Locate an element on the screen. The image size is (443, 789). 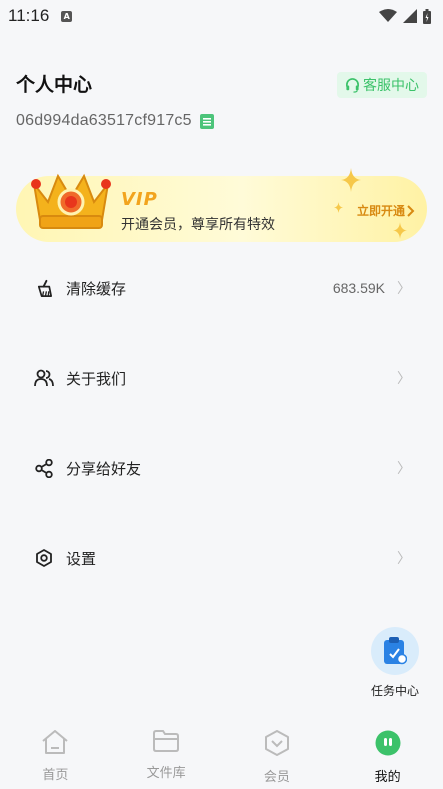
tab-files: 文件库 is located at coordinates (166, 754).